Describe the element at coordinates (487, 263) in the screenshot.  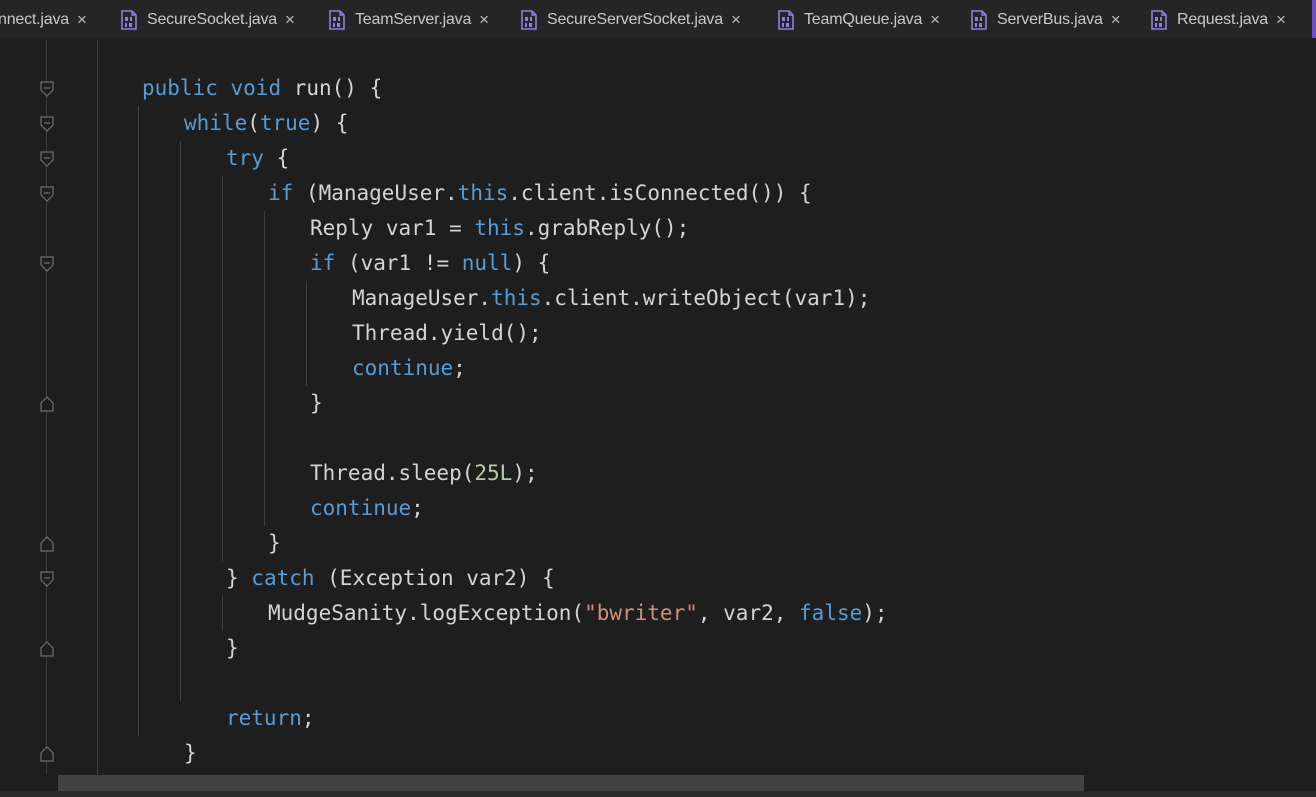
I see `code-token: null` at that location.